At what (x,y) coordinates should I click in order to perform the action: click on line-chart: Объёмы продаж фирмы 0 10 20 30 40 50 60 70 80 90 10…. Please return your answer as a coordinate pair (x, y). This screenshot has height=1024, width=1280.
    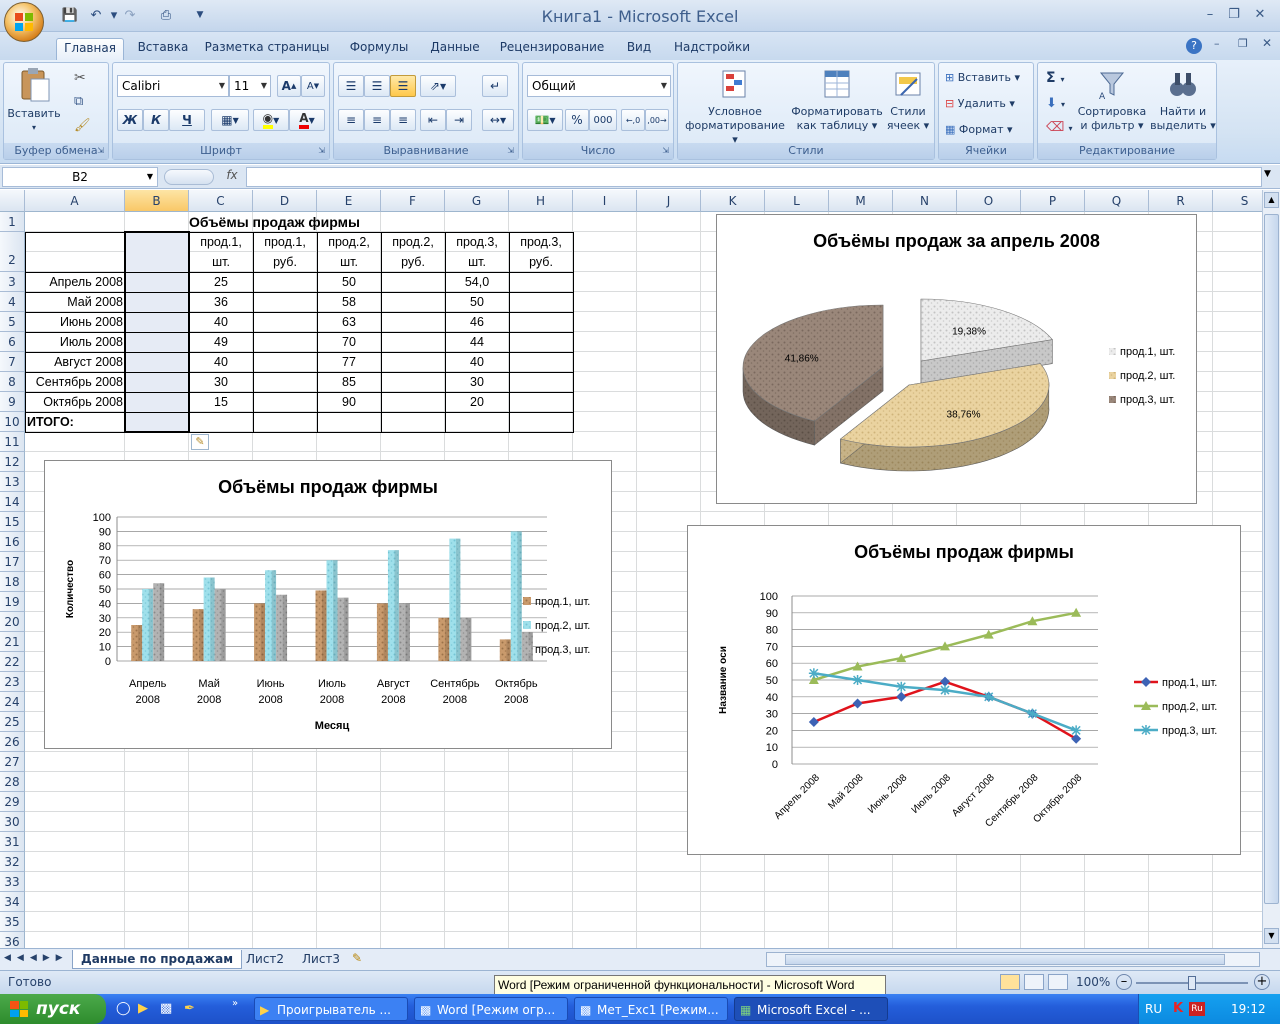
    Looking at the image, I should click on (964, 690).